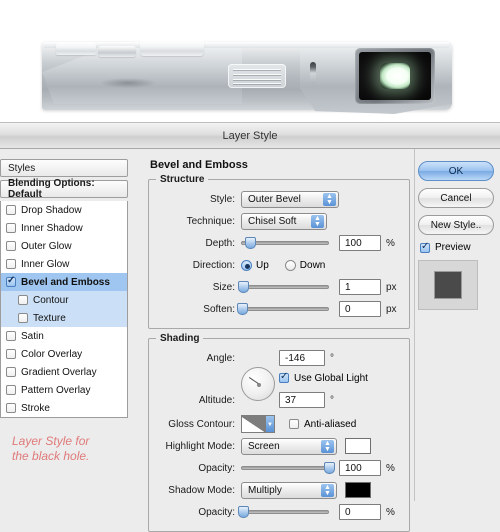  What do you see at coordinates (360, 468) in the screenshot?
I see `highlight-opacity-input: 100` at bounding box center [360, 468].